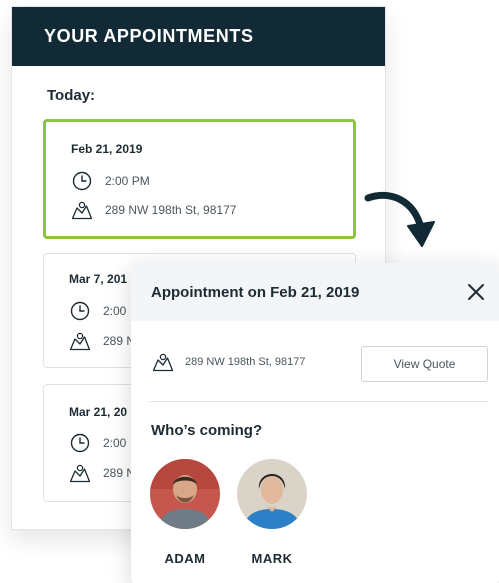 Image resolution: width=499 pixels, height=583 pixels. I want to click on attendee-name: MARK, so click(272, 558).